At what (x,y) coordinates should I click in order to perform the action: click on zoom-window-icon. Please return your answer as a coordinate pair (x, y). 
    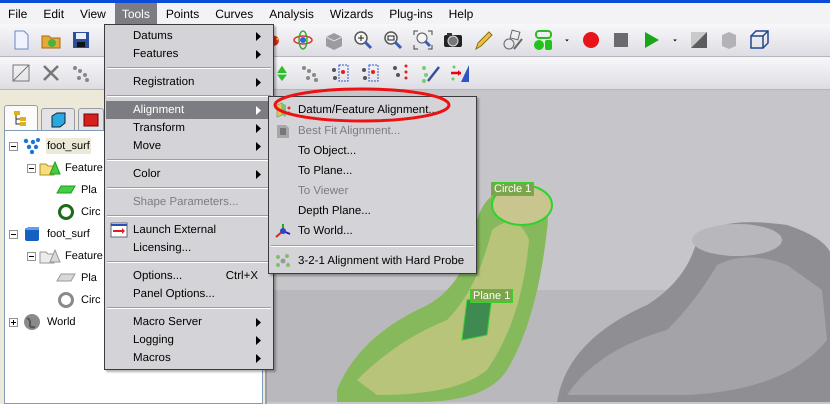
    Looking at the image, I should click on (393, 40).